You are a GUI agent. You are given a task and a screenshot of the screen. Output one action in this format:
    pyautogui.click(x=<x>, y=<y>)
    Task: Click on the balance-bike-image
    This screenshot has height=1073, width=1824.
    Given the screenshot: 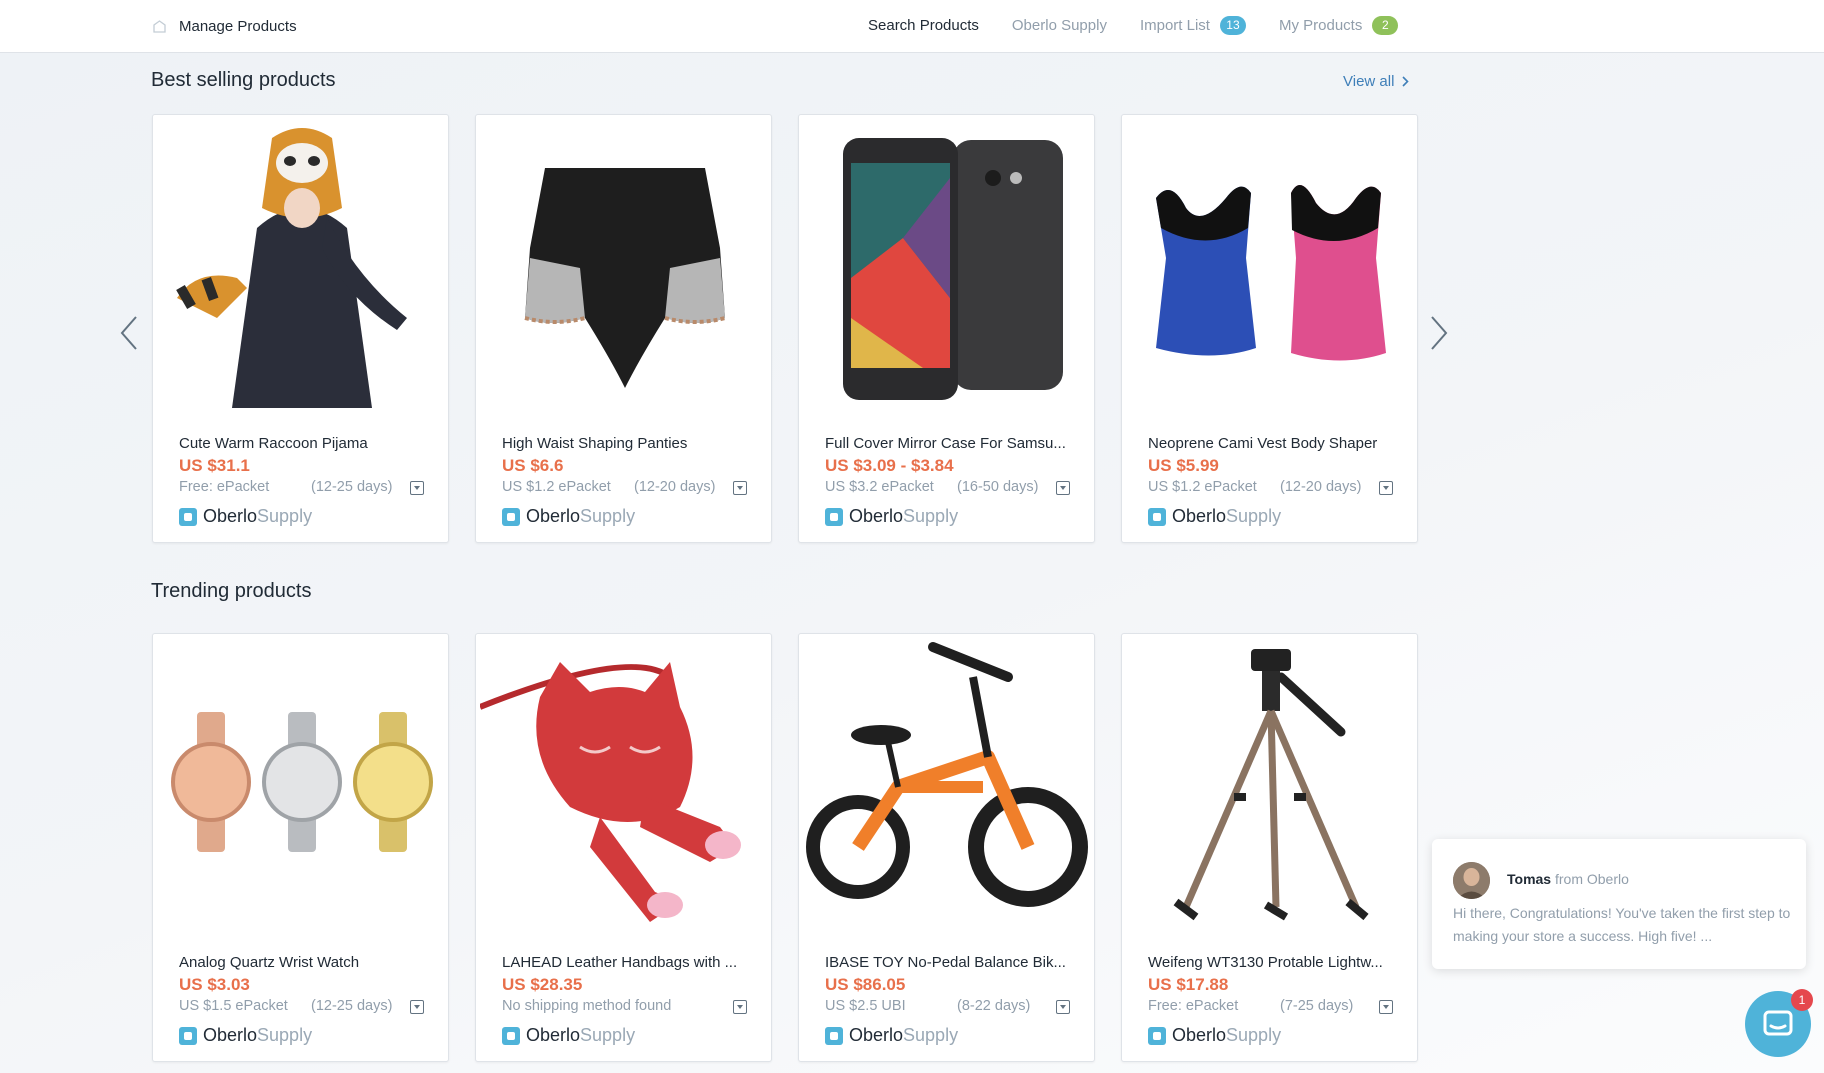 What is the action you would take?
    pyautogui.click(x=947, y=782)
    